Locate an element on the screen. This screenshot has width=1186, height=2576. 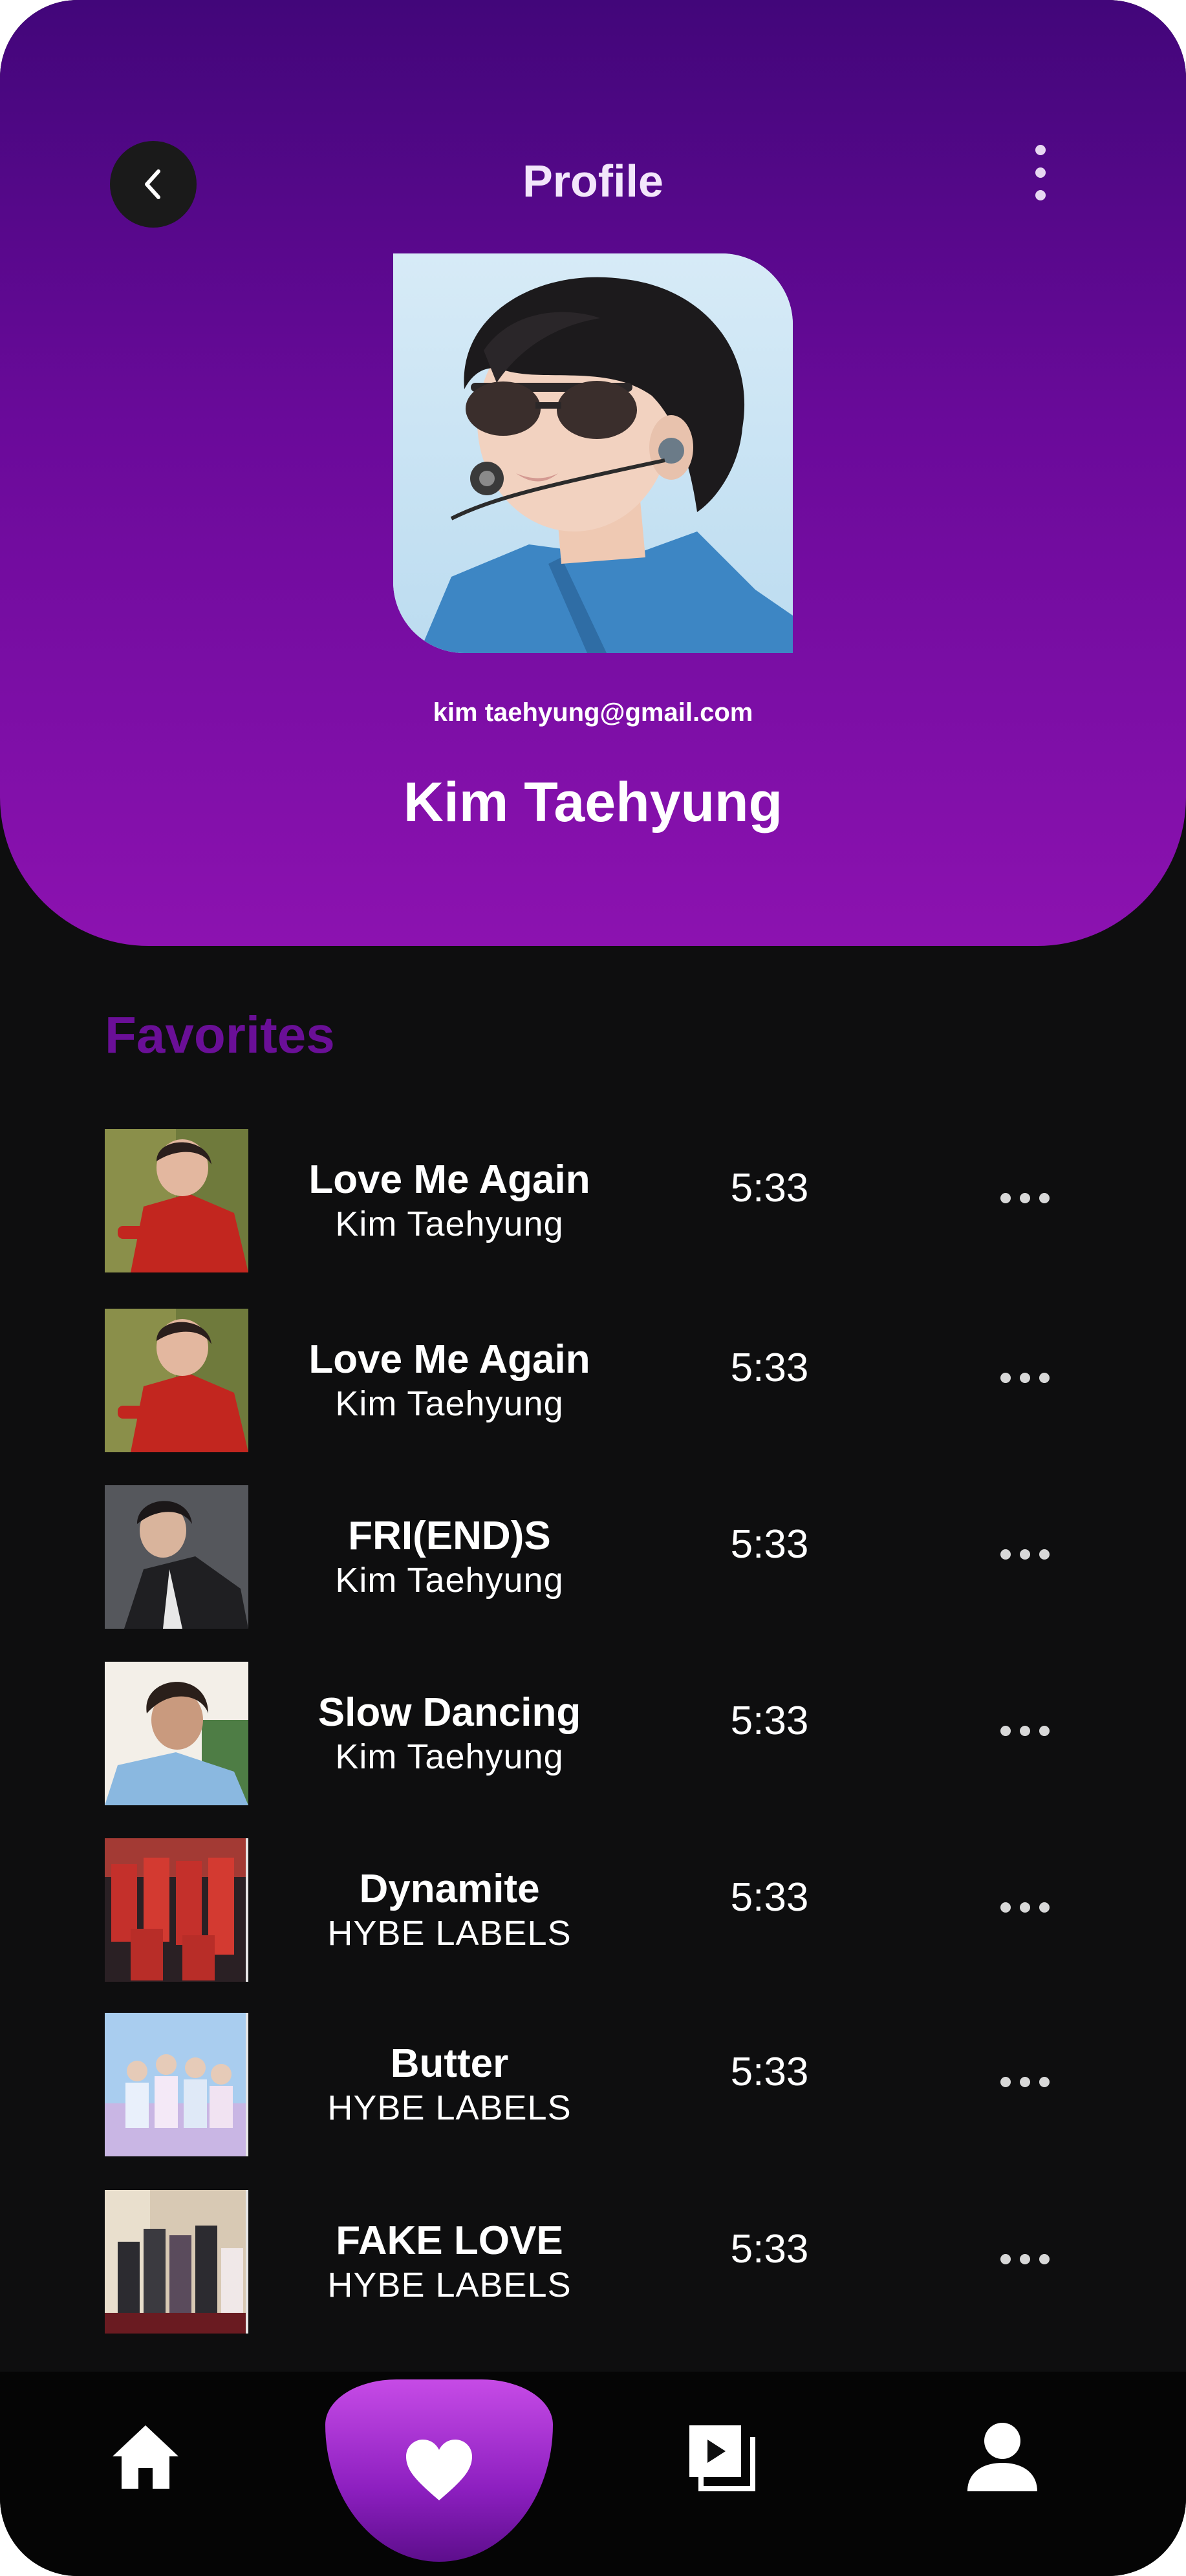
profile-name: Kim Taehyung is located at coordinates (593, 802).